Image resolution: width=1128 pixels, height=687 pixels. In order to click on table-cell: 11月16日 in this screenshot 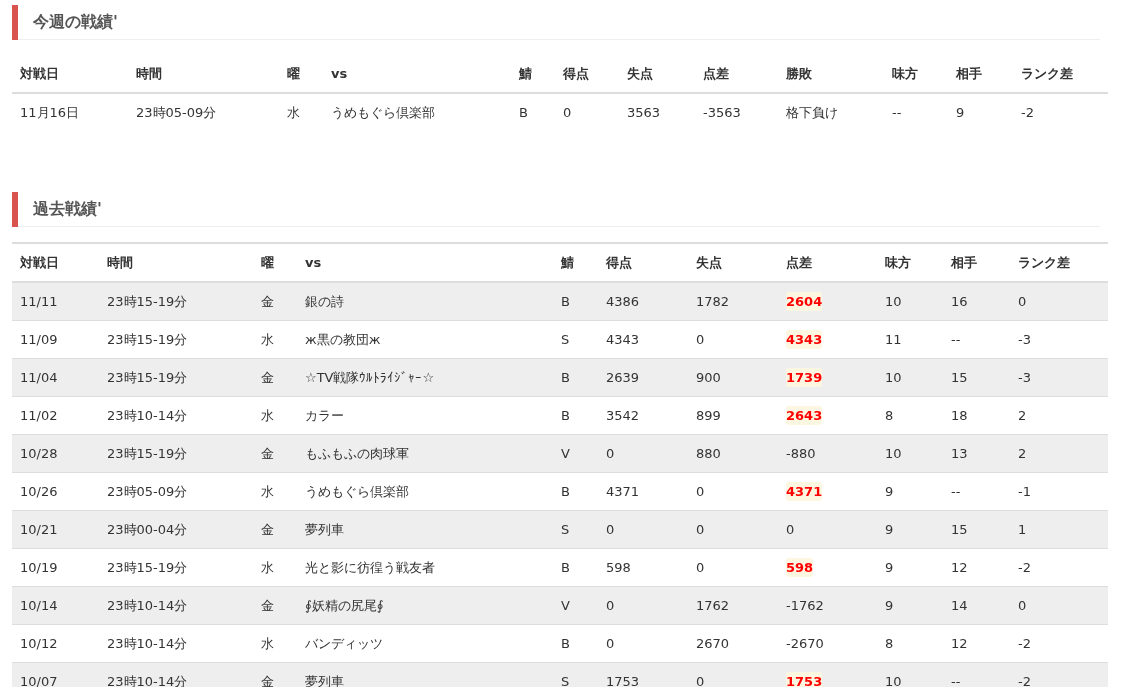, I will do `click(70, 112)`.